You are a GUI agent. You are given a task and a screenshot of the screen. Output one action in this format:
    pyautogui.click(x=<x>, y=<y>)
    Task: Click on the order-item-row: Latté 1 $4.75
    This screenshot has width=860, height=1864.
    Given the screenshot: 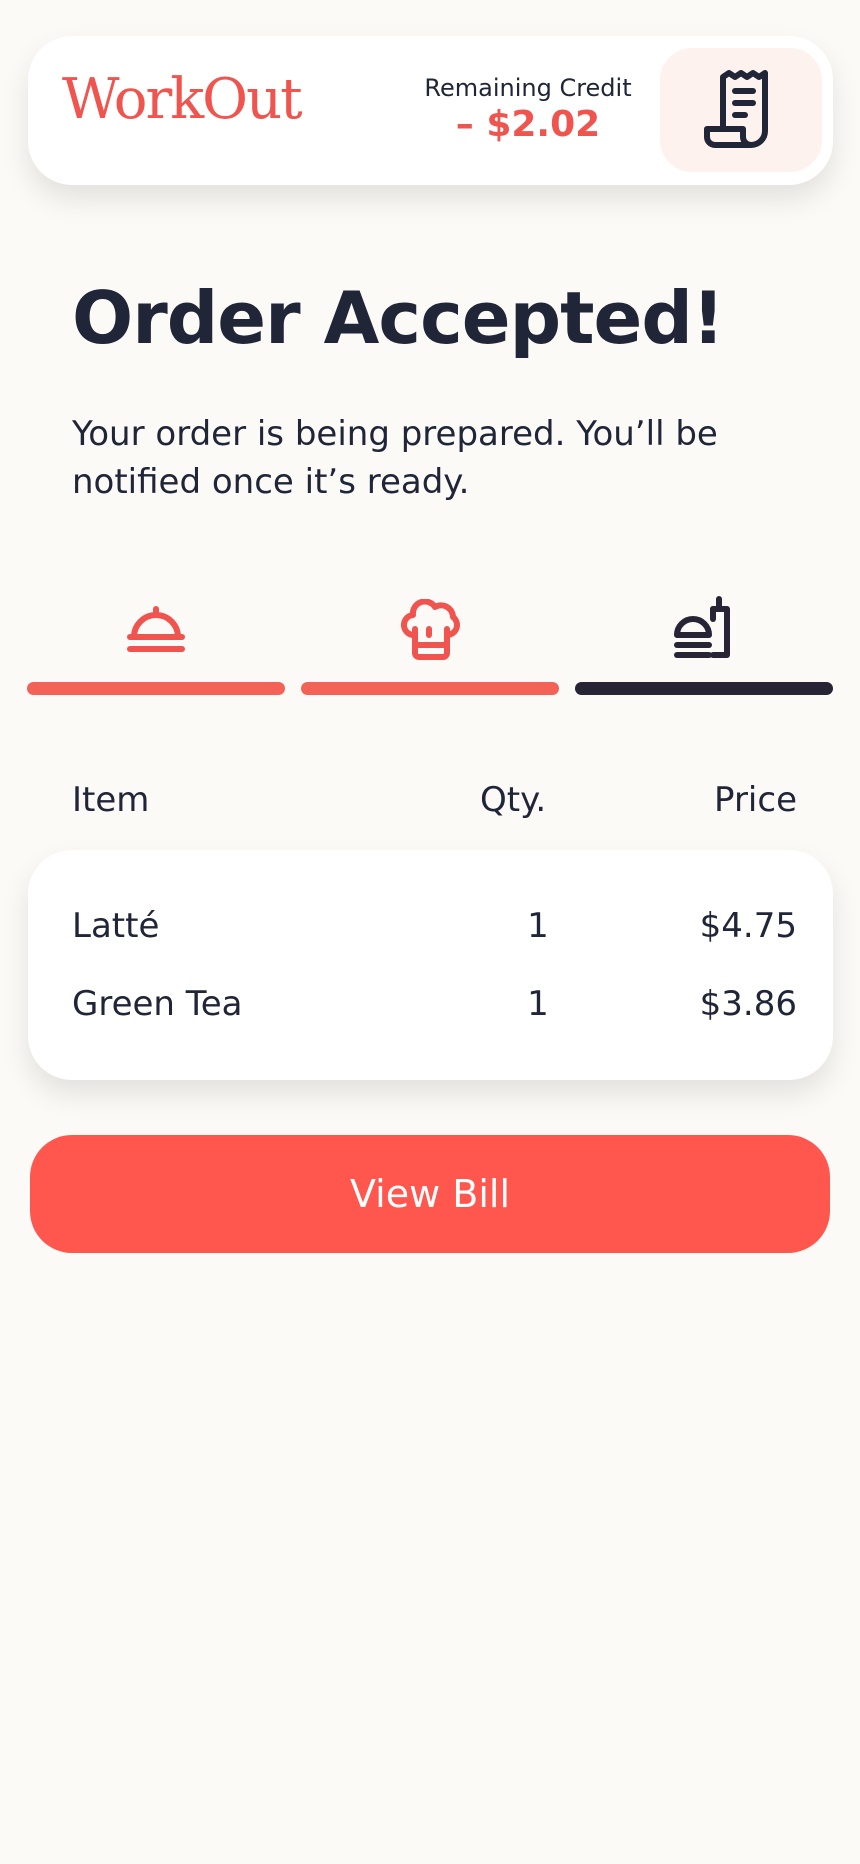 What is the action you would take?
    pyautogui.click(x=430, y=926)
    